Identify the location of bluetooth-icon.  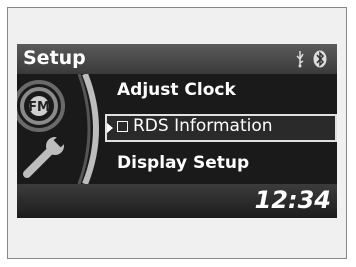
(320, 59).